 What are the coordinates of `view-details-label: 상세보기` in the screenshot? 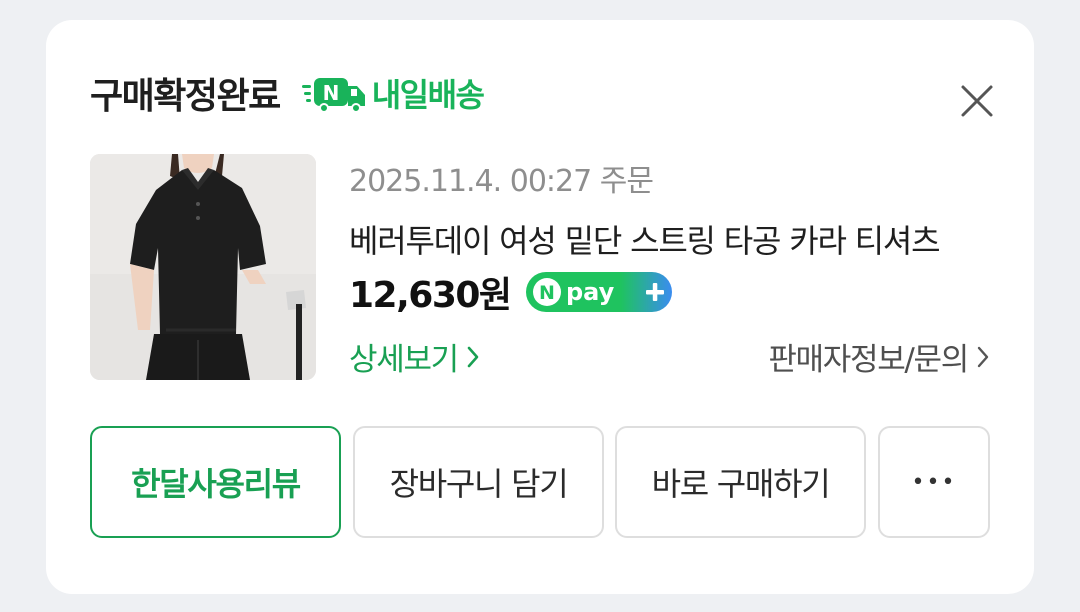 It's located at (404, 360).